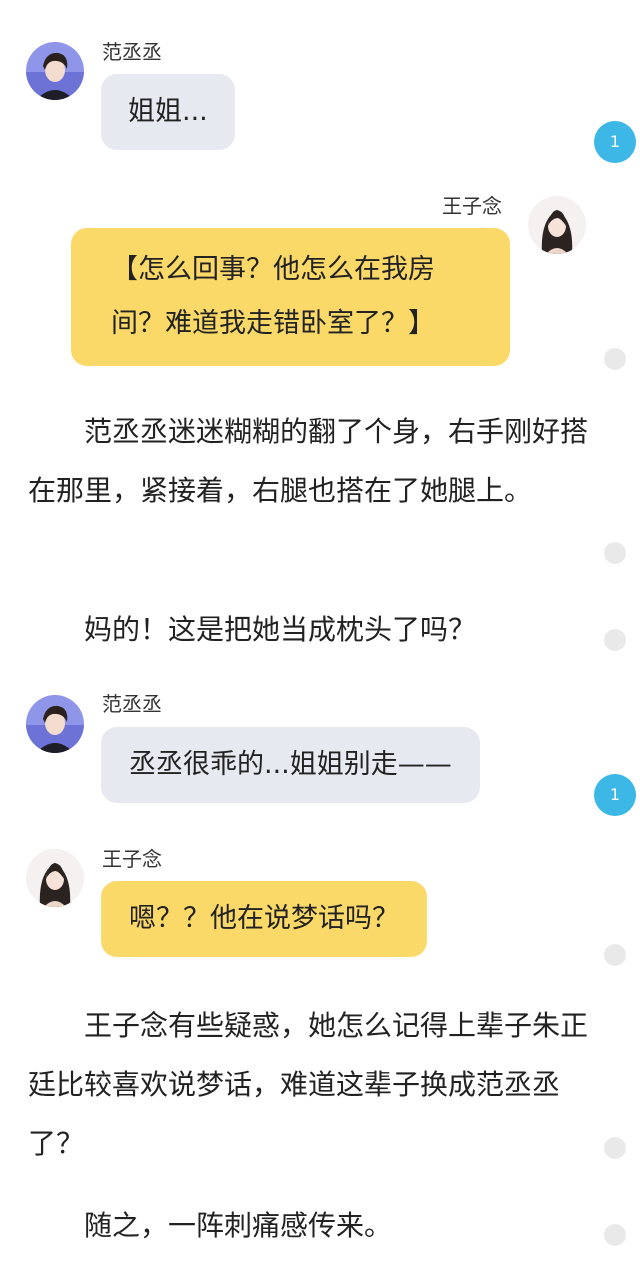 The width and height of the screenshot is (640, 1280). I want to click on narration-paragraph: 随之，一阵刺痛感传来。, so click(238, 1225).